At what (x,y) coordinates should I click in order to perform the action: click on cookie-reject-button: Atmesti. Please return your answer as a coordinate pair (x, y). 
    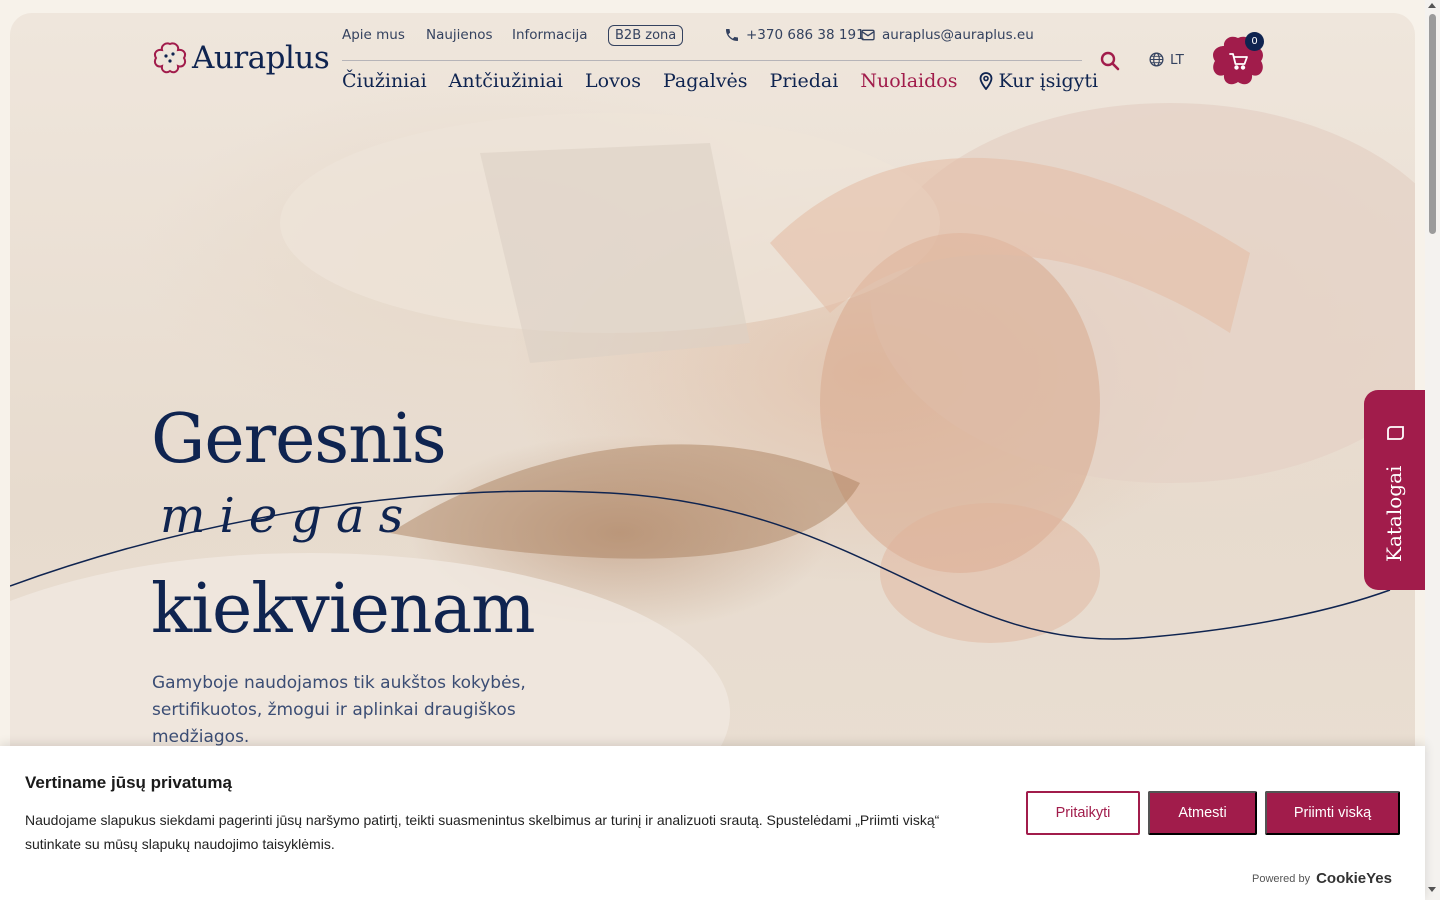
    Looking at the image, I should click on (1202, 813).